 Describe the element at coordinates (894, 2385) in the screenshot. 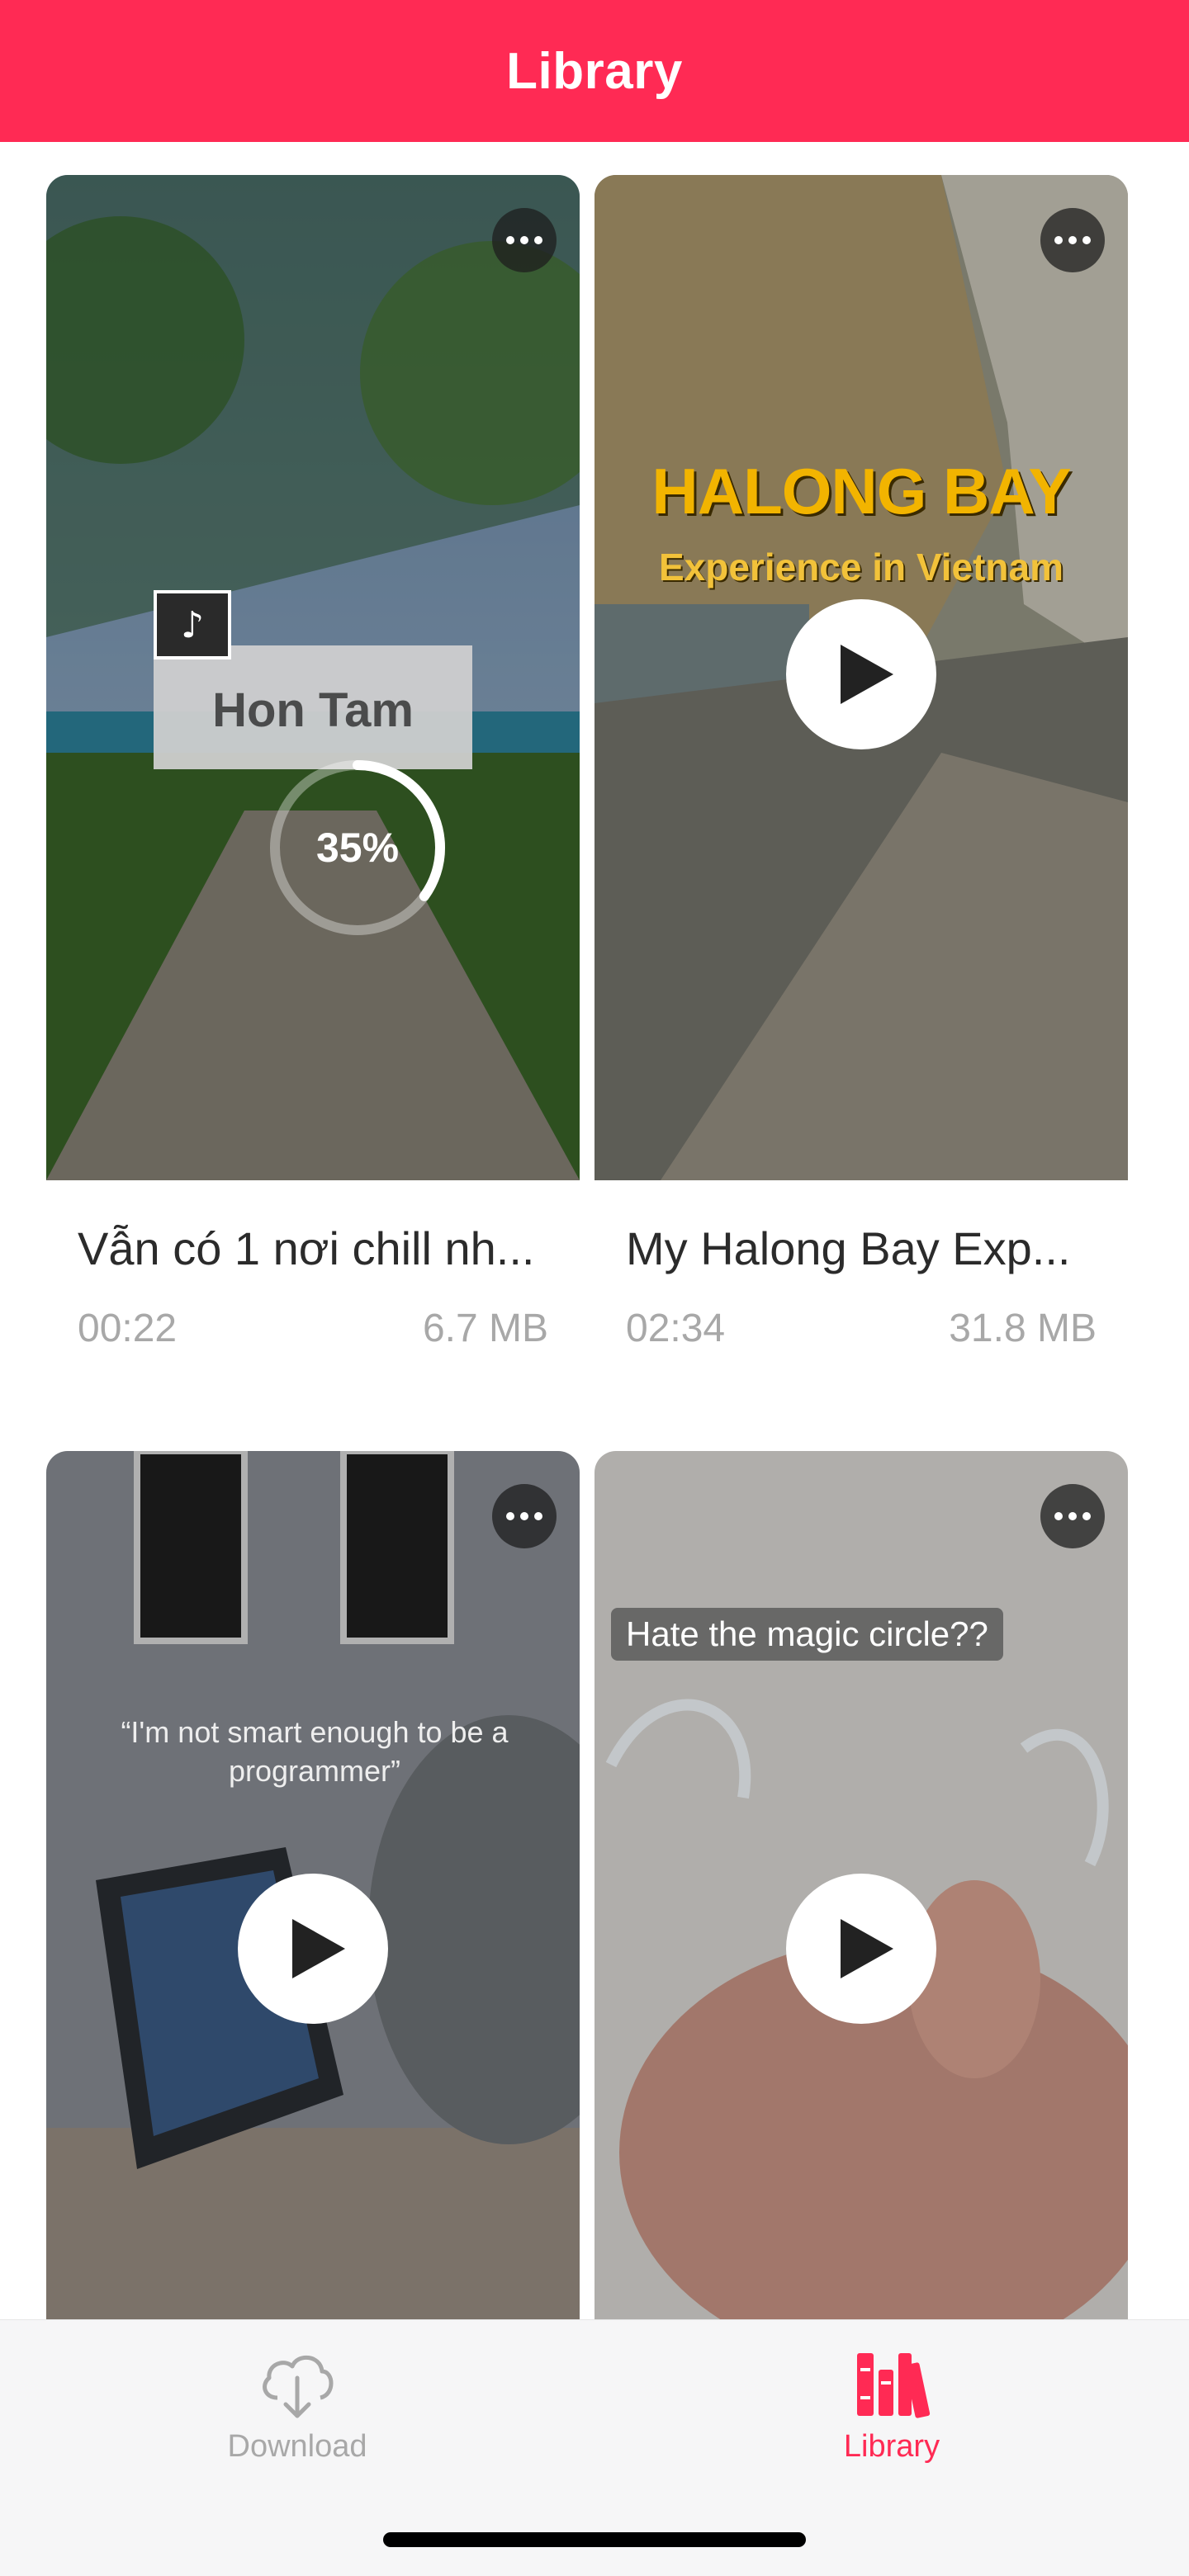

I see `library-books-icon` at that location.